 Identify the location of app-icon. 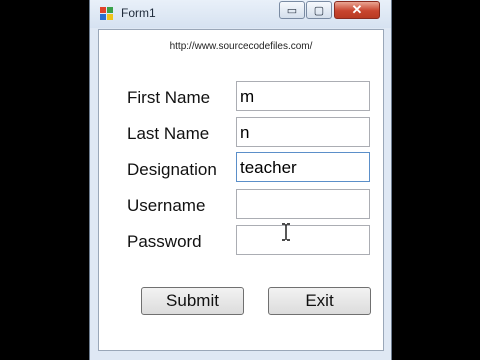
(107, 14).